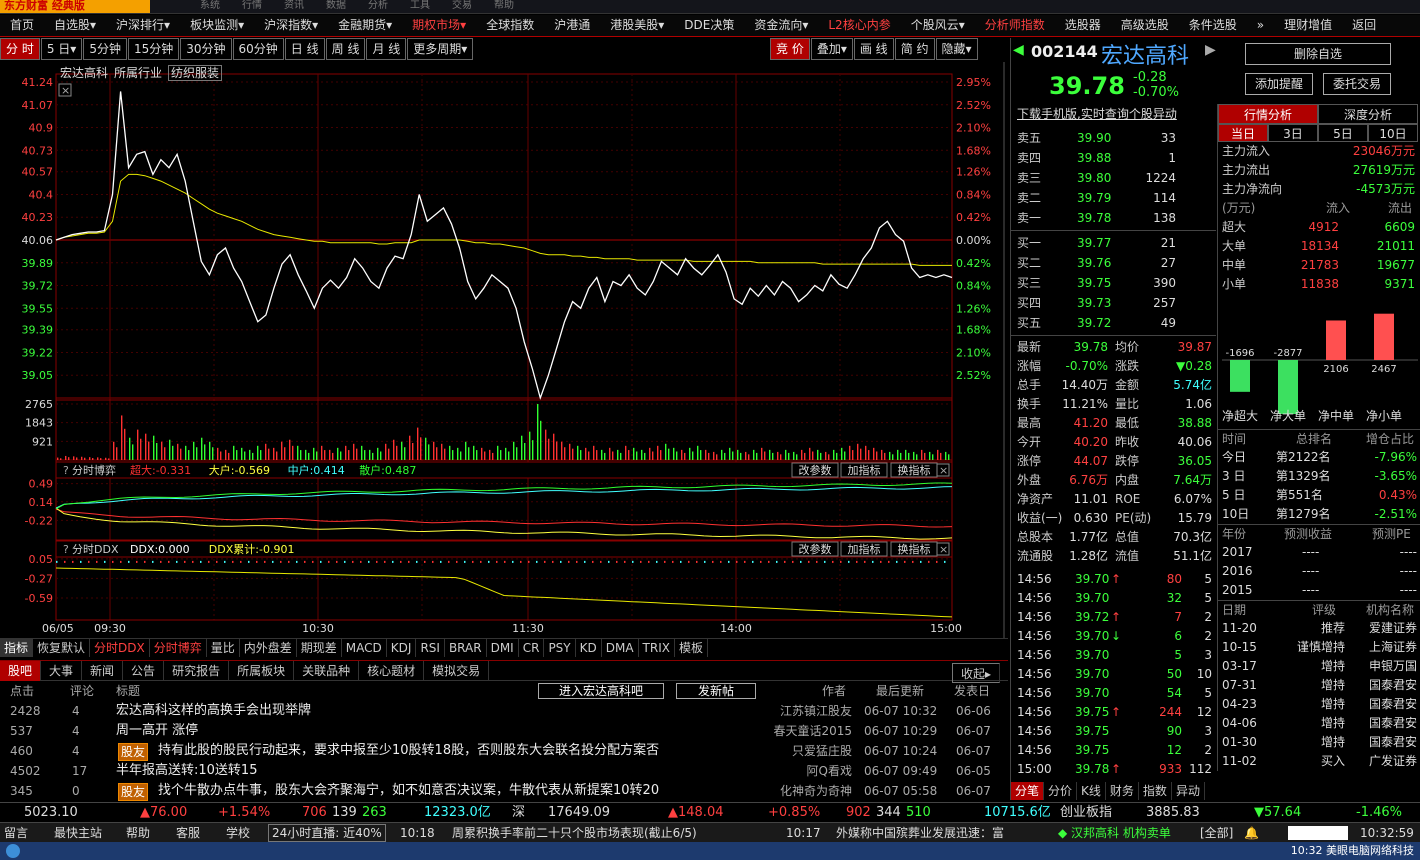 The width and height of the screenshot is (1420, 860). Describe the element at coordinates (195, 73) in the screenshot. I see `chart-tab: 纺织服装` at that location.